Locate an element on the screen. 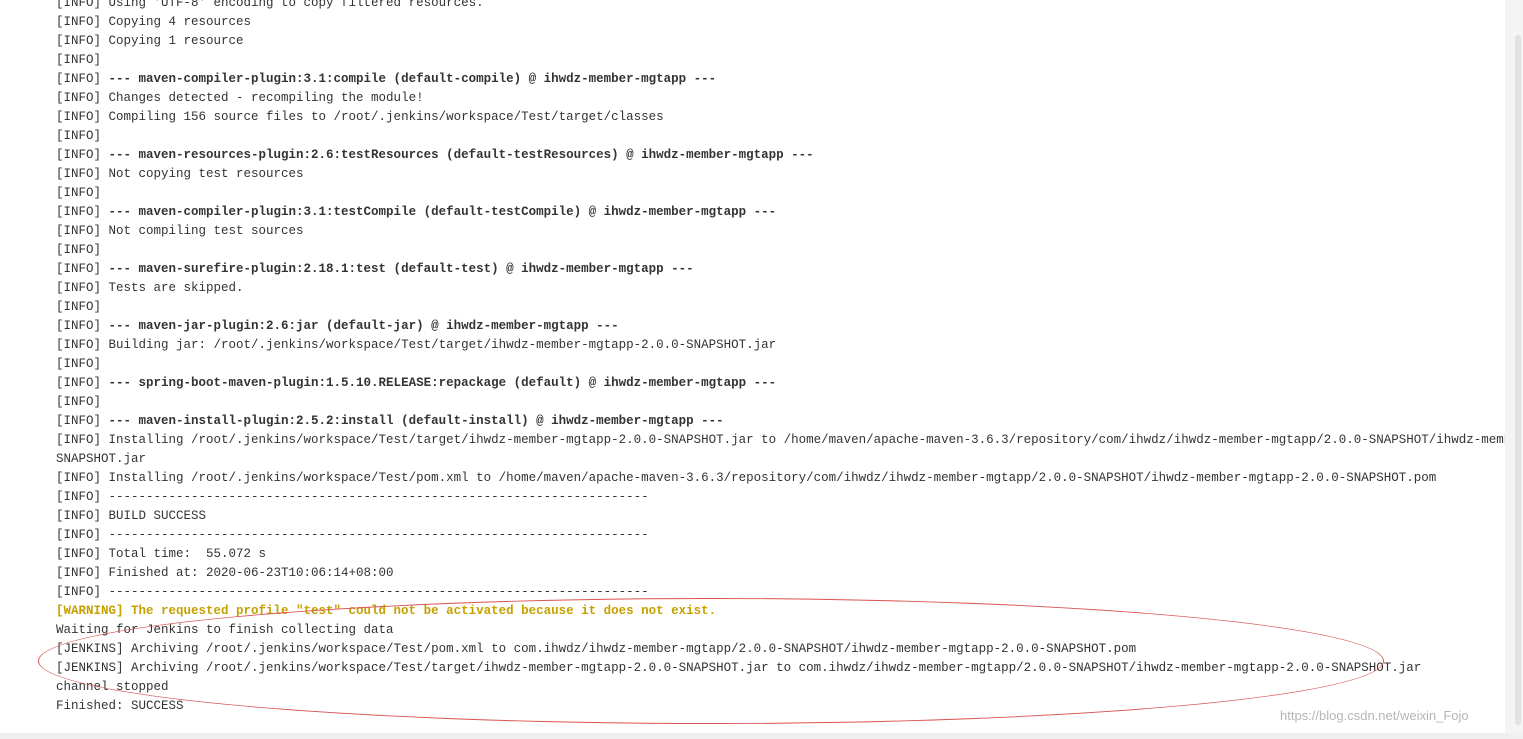  console-line: [INFO] Not compiling test sources is located at coordinates (781, 231).